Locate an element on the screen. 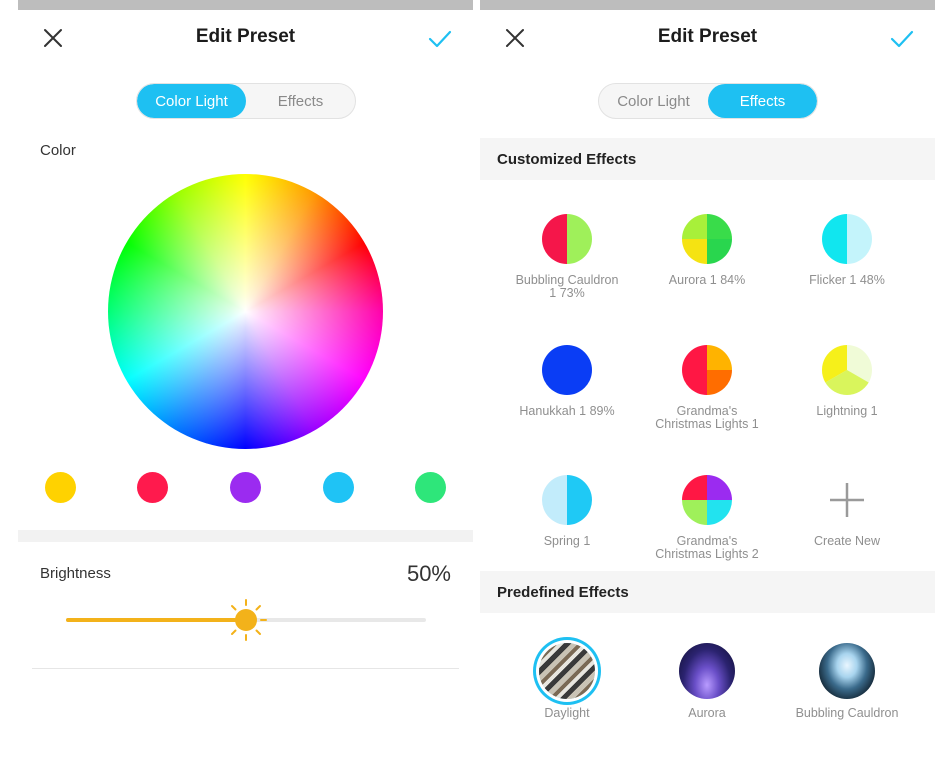 This screenshot has height=766, width=935. customized-effects-header: Customized Effects is located at coordinates (707, 159).